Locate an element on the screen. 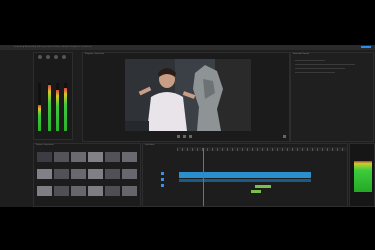  master-meter-fill is located at coordinates (363, 176).